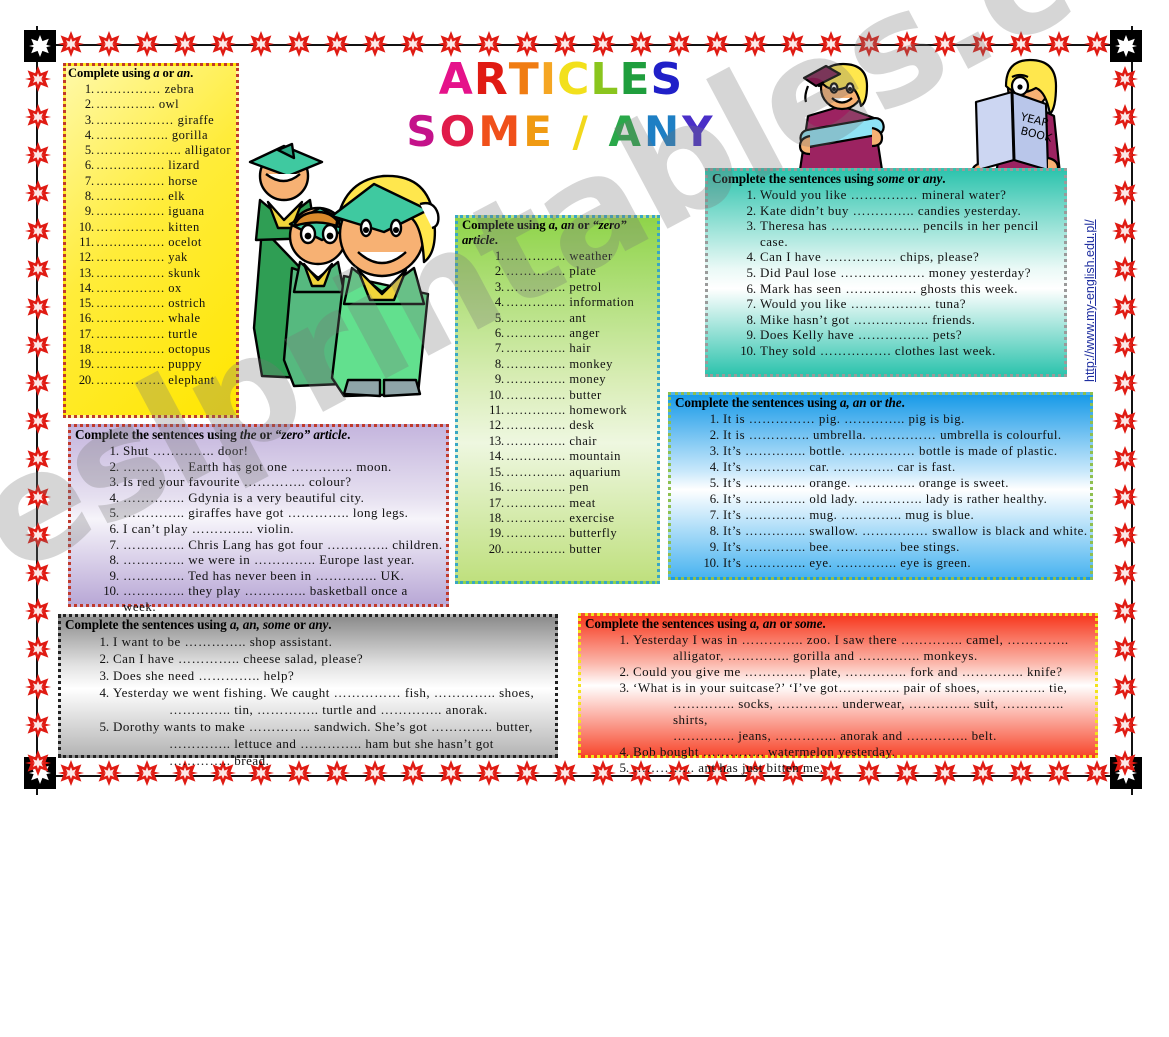 The image size is (1169, 1037). I want to click on exercise-item-text: ………….. exercise, so click(560, 517).